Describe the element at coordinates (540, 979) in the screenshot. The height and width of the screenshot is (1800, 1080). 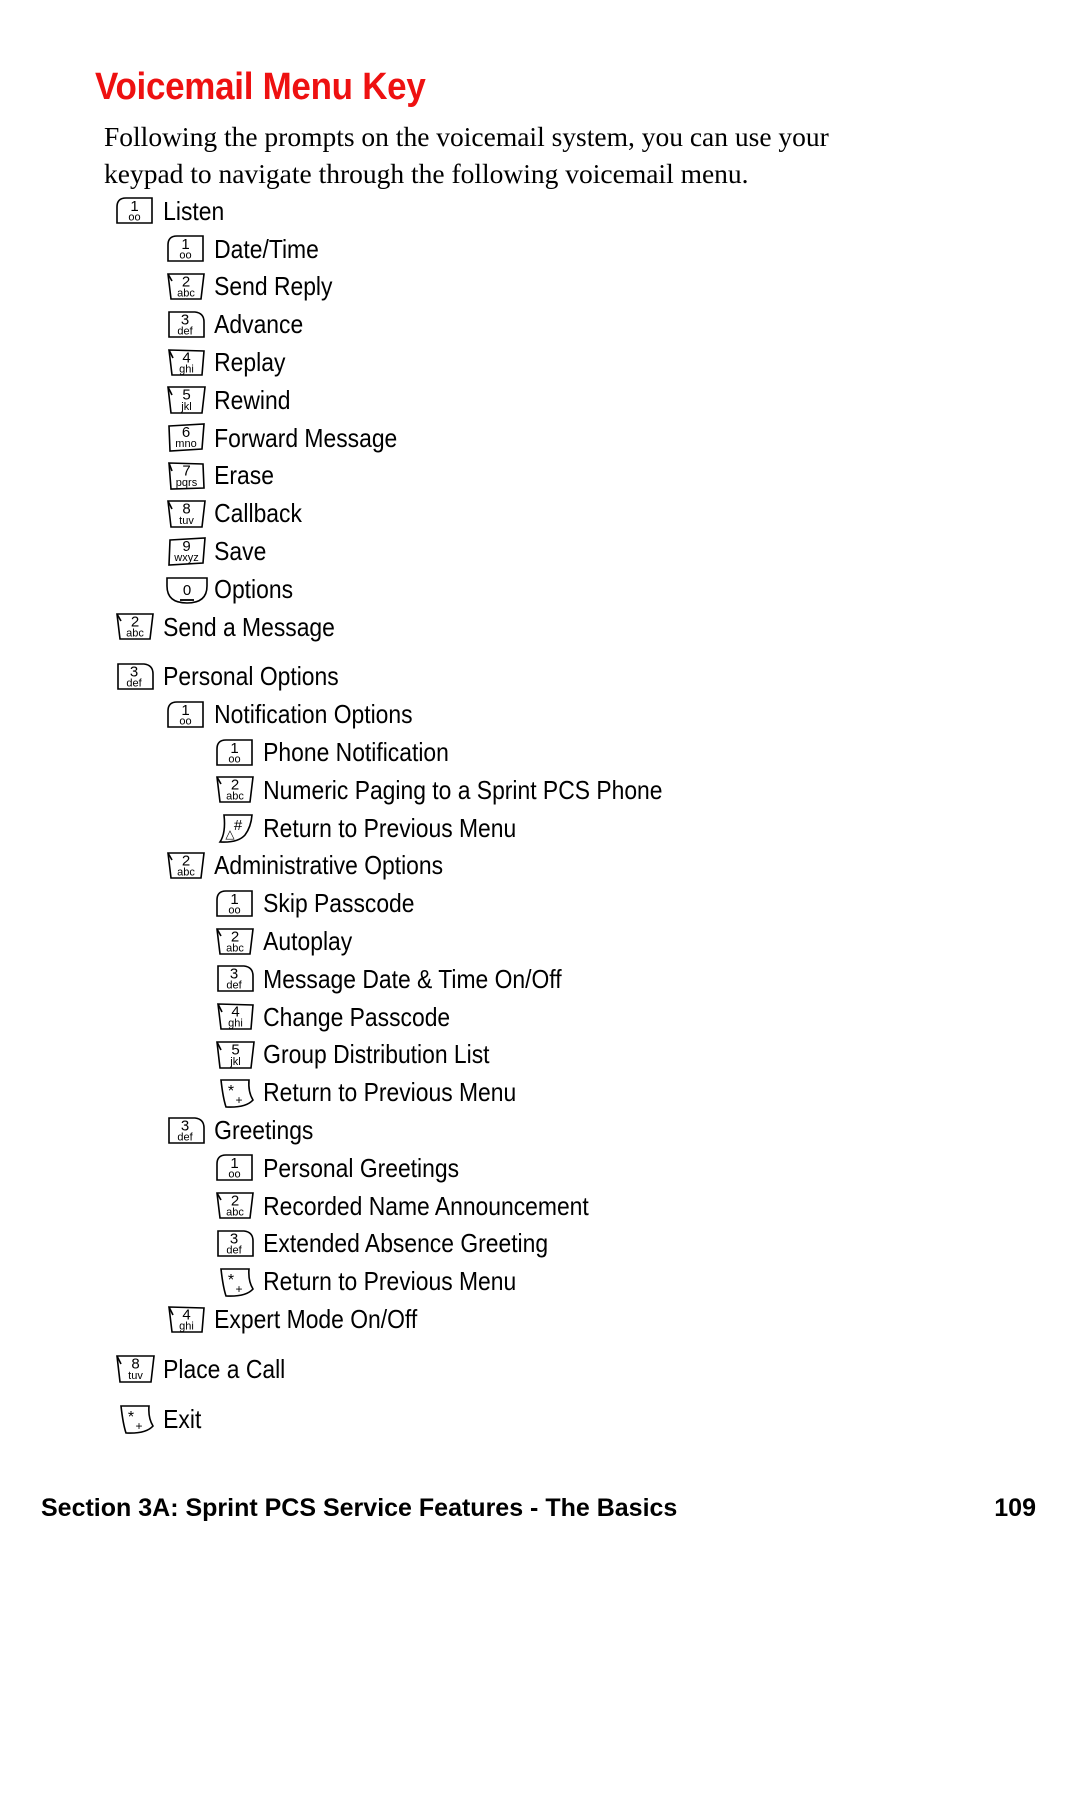
I see `menu-item: 3 def Message Date & Time On/Off` at that location.